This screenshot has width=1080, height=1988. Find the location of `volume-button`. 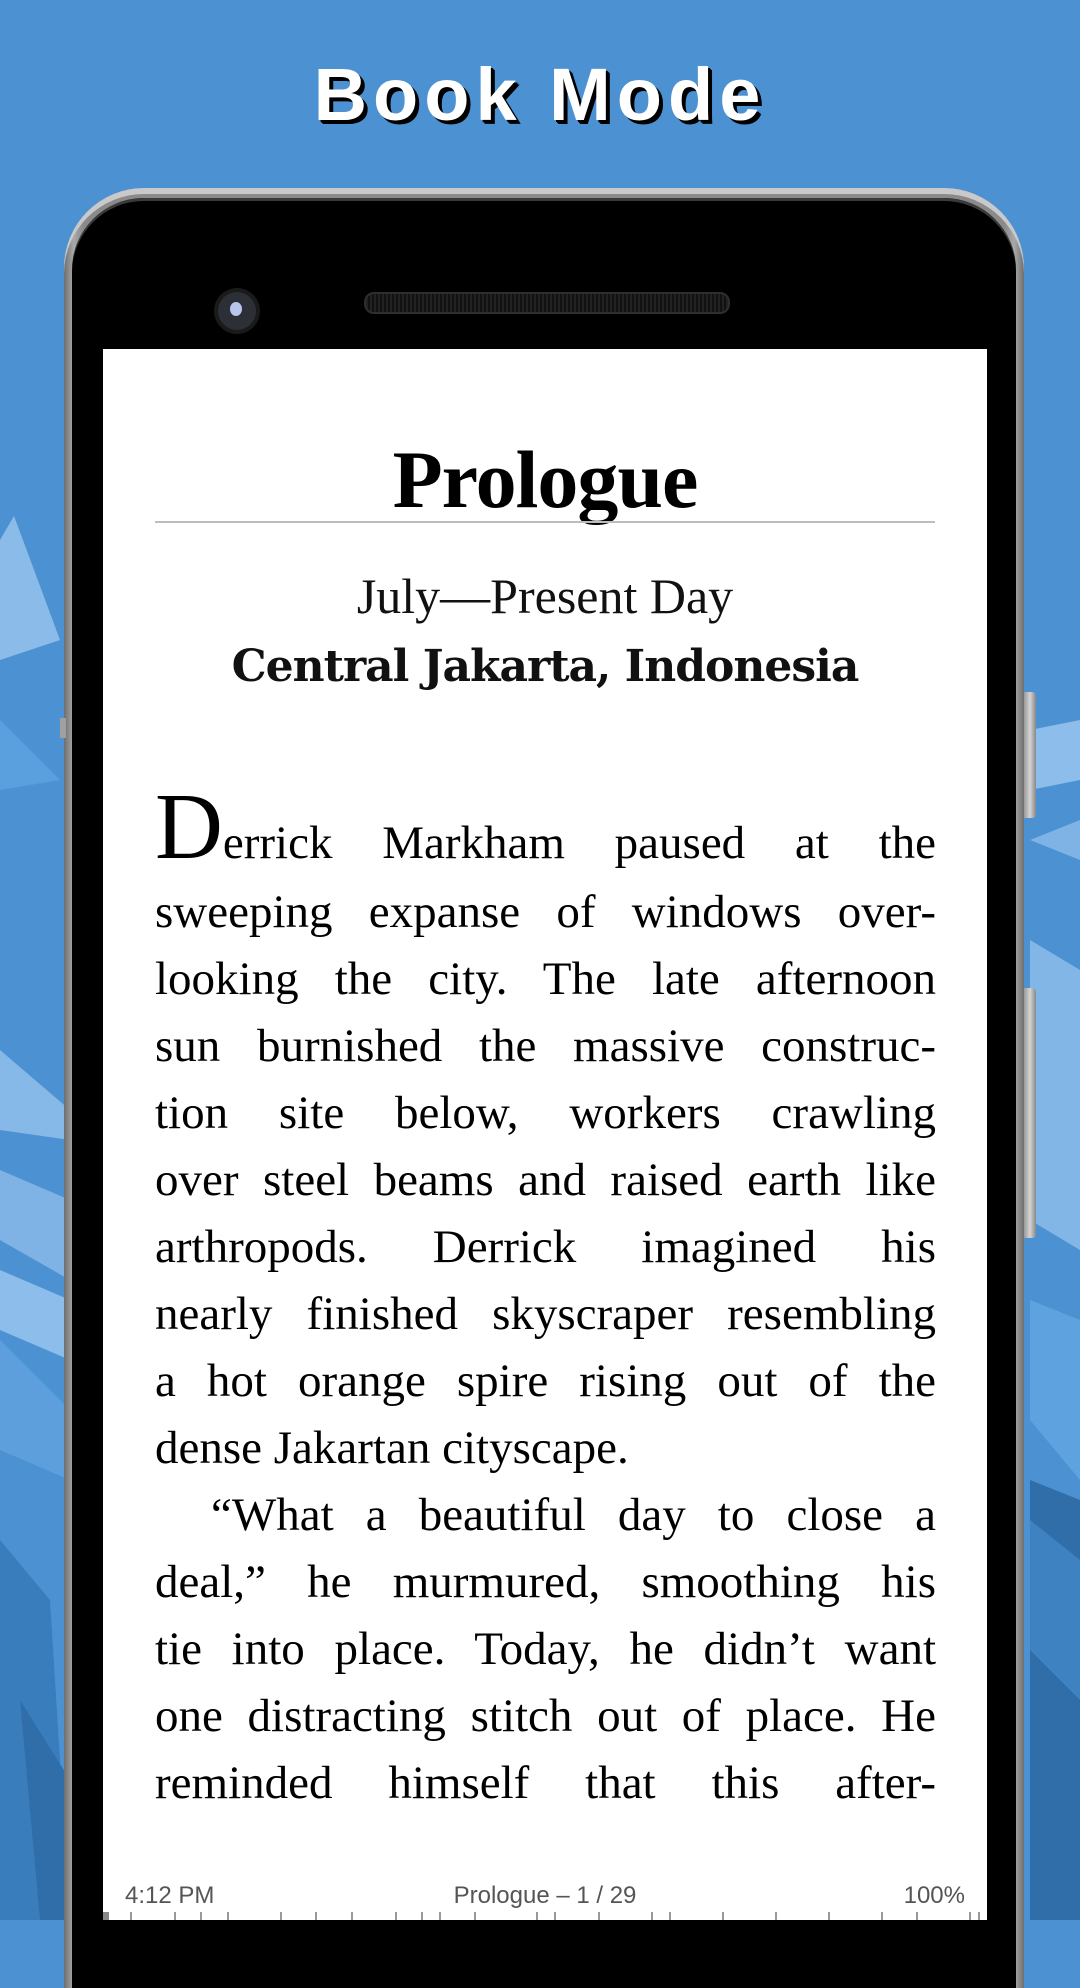

volume-button is located at coordinates (1030, 1113).